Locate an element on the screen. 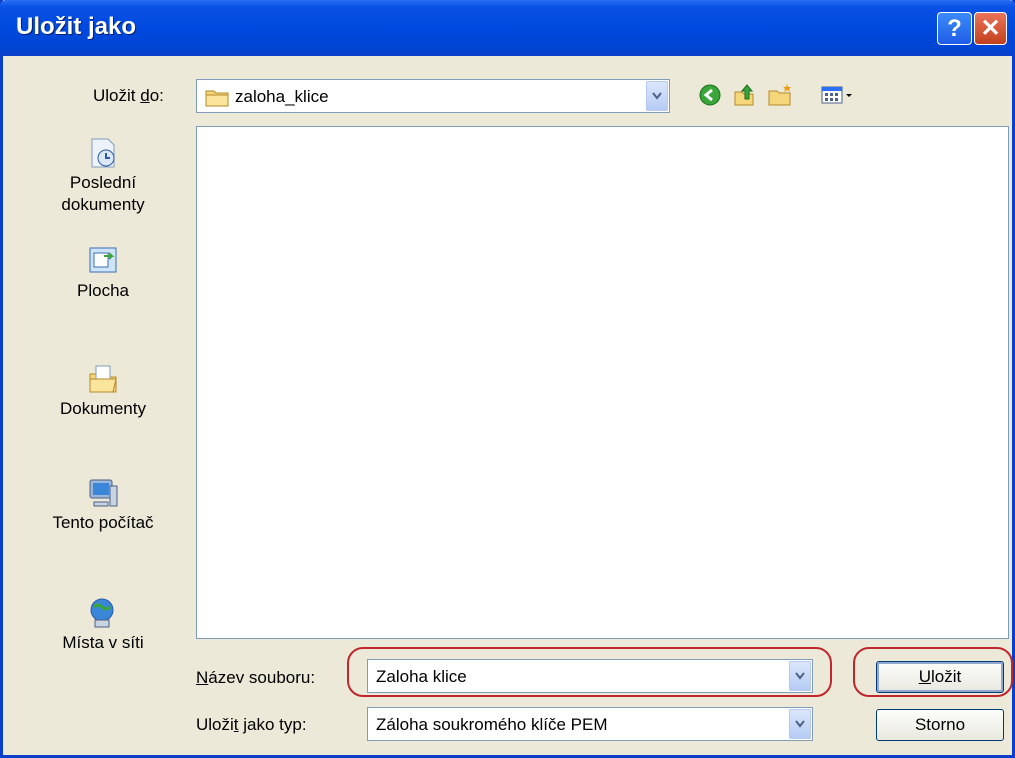  place-my-documents: Dokumenty is located at coordinates (103, 391).